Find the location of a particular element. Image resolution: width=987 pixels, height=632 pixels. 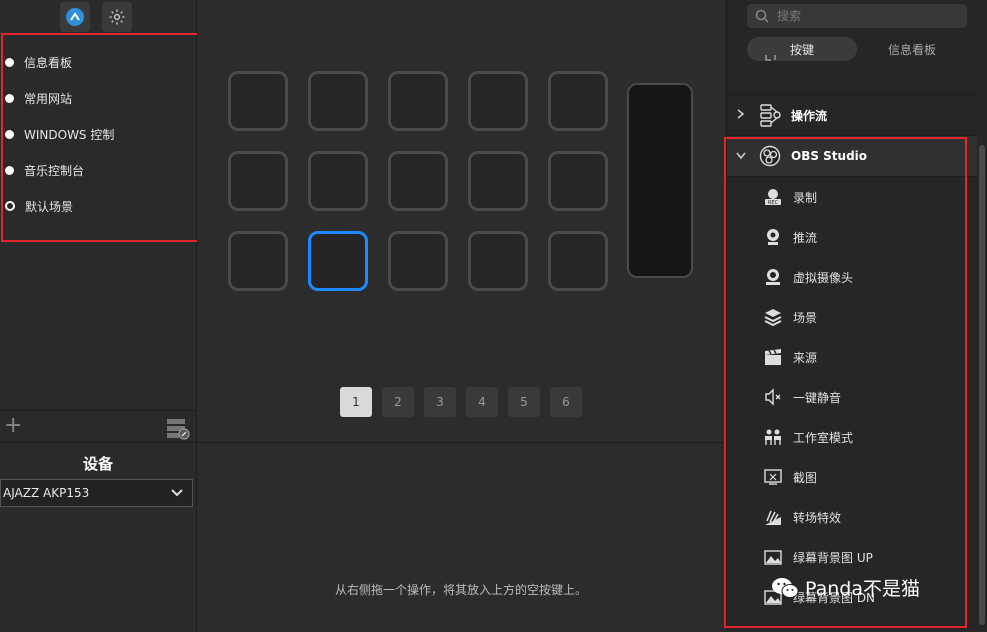

list-scrollbar is located at coordinates (982, 385).